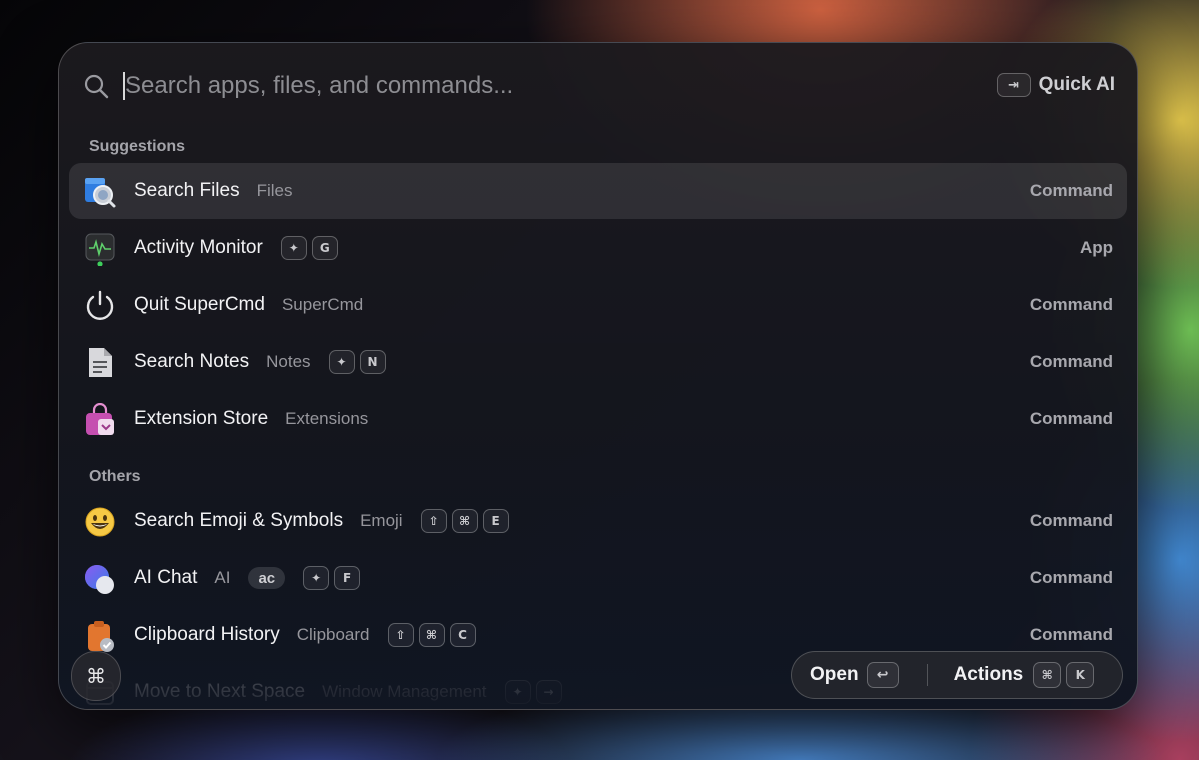  I want to click on row-main: Quit SuperCmd SuperCmd, so click(248, 305).